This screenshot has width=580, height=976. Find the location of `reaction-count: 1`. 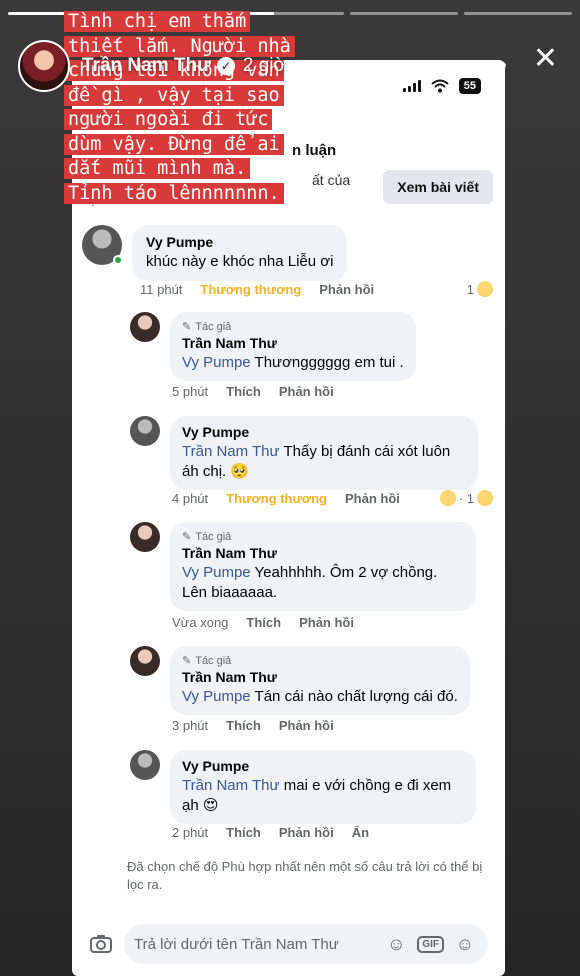

reaction-count: 1 is located at coordinates (480, 289).